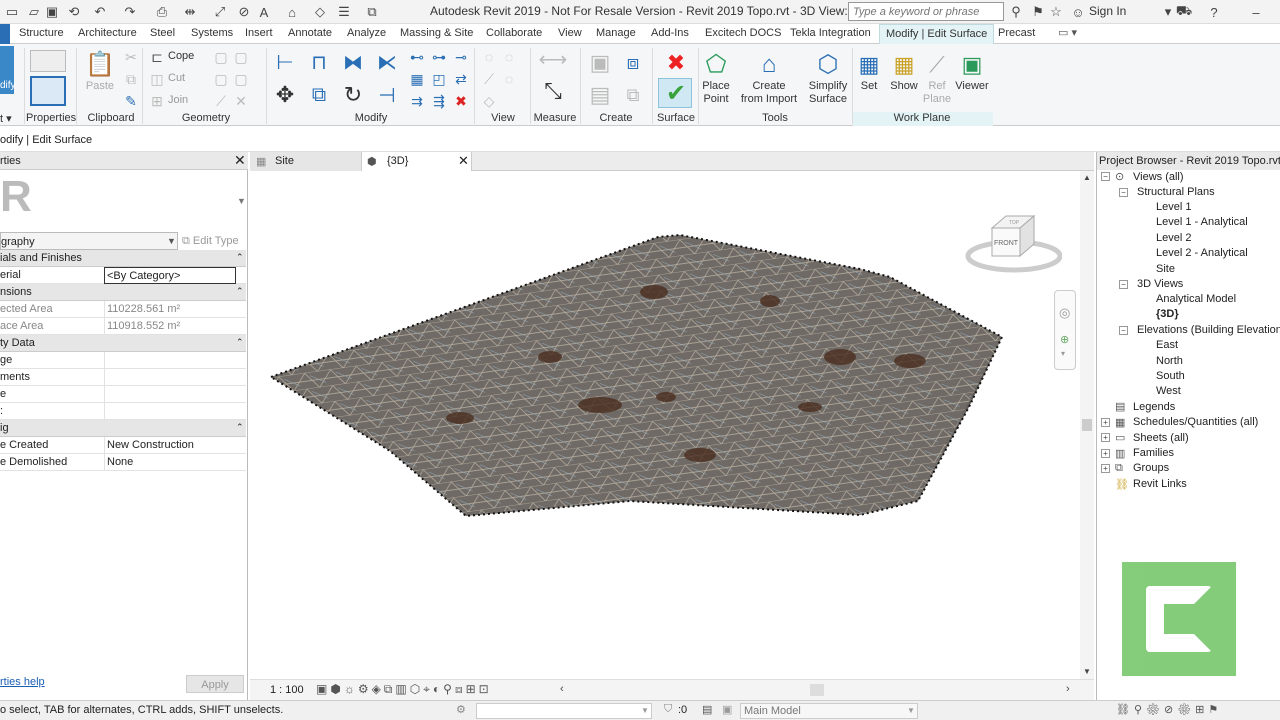 The image size is (1280, 720). I want to click on tab-massing-site: Massing & Site, so click(436, 33).